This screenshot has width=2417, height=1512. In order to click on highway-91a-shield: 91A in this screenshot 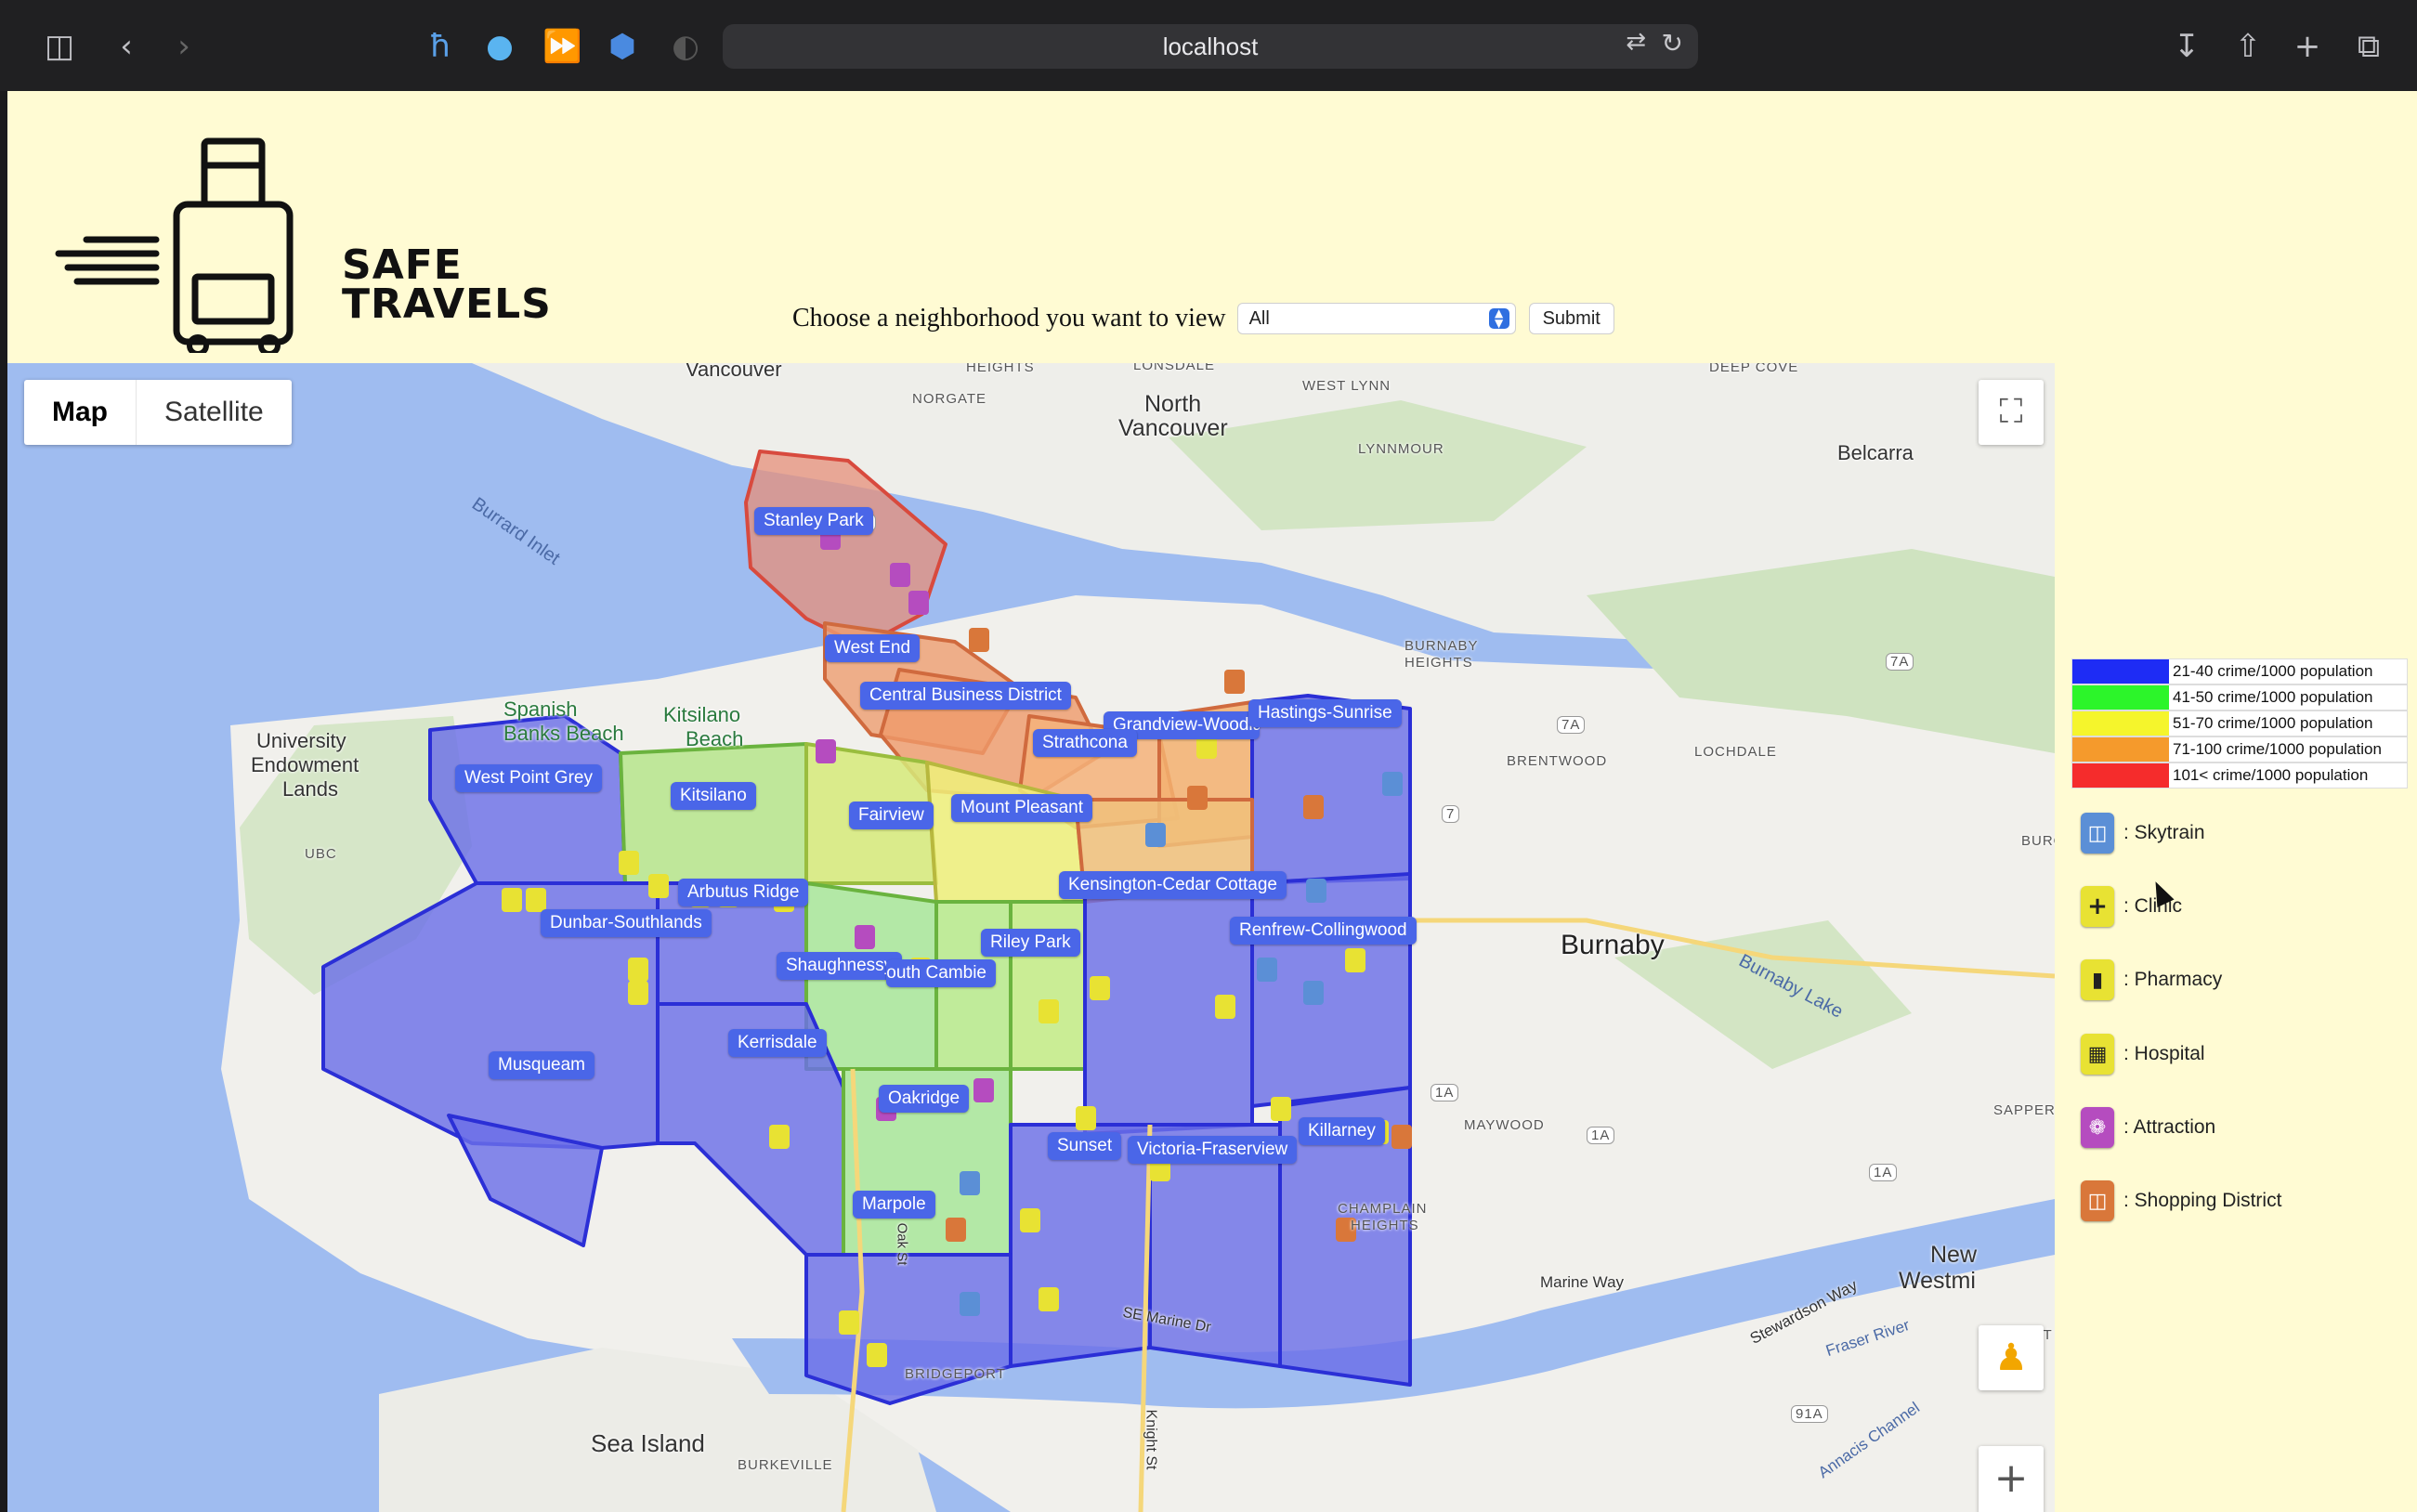, I will do `click(1809, 1414)`.